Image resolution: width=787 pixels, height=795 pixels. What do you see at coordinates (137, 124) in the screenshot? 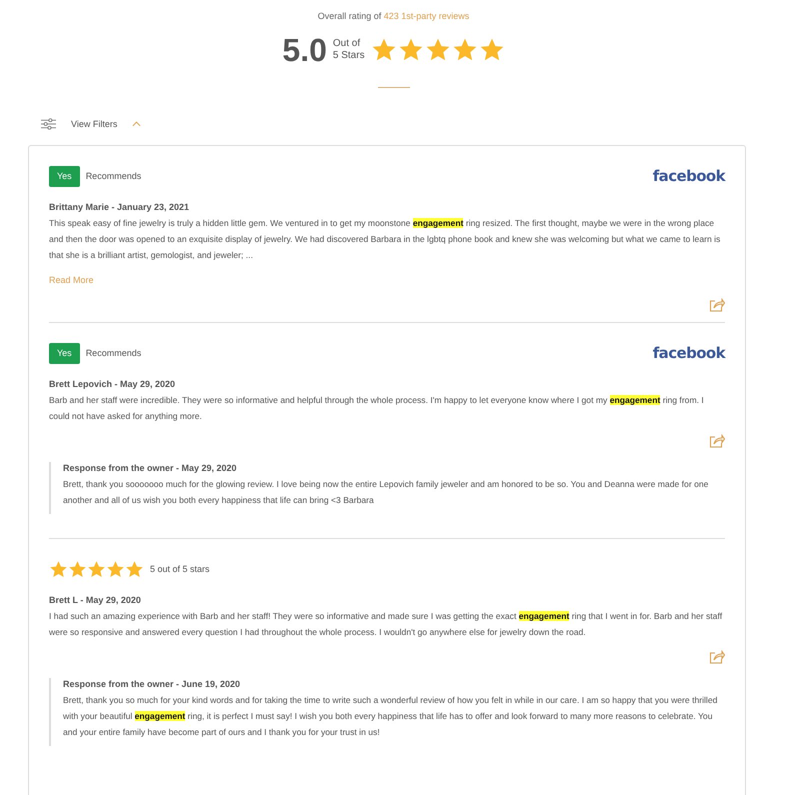
I see `chevron-icon` at bounding box center [137, 124].